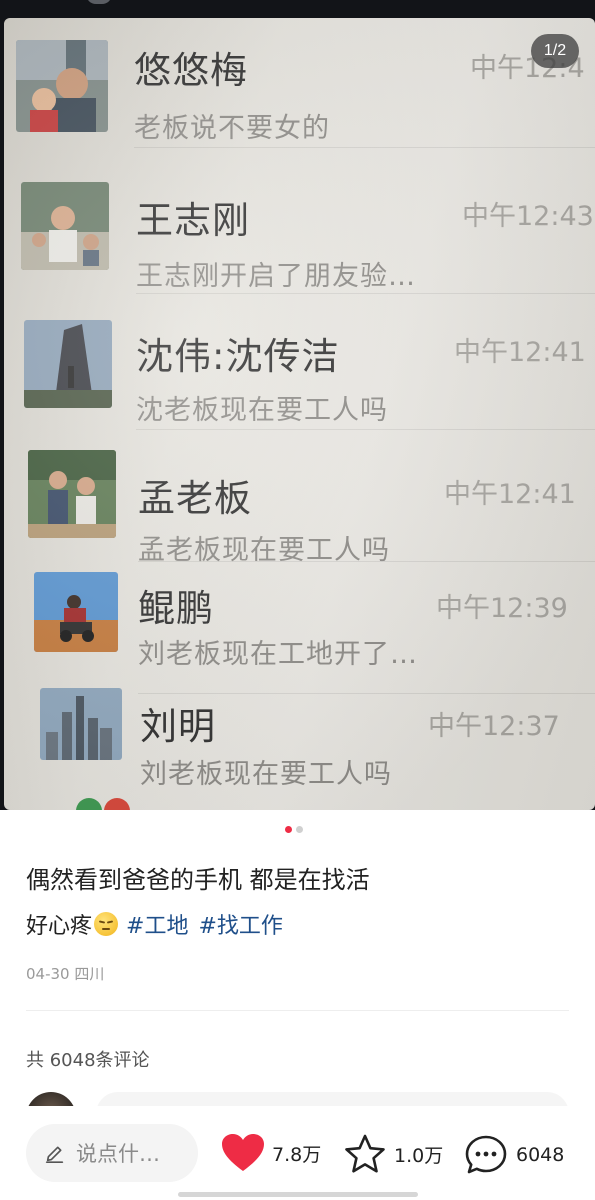 This screenshot has height=1200, width=595. I want to click on image-counter: 1/2, so click(555, 51).